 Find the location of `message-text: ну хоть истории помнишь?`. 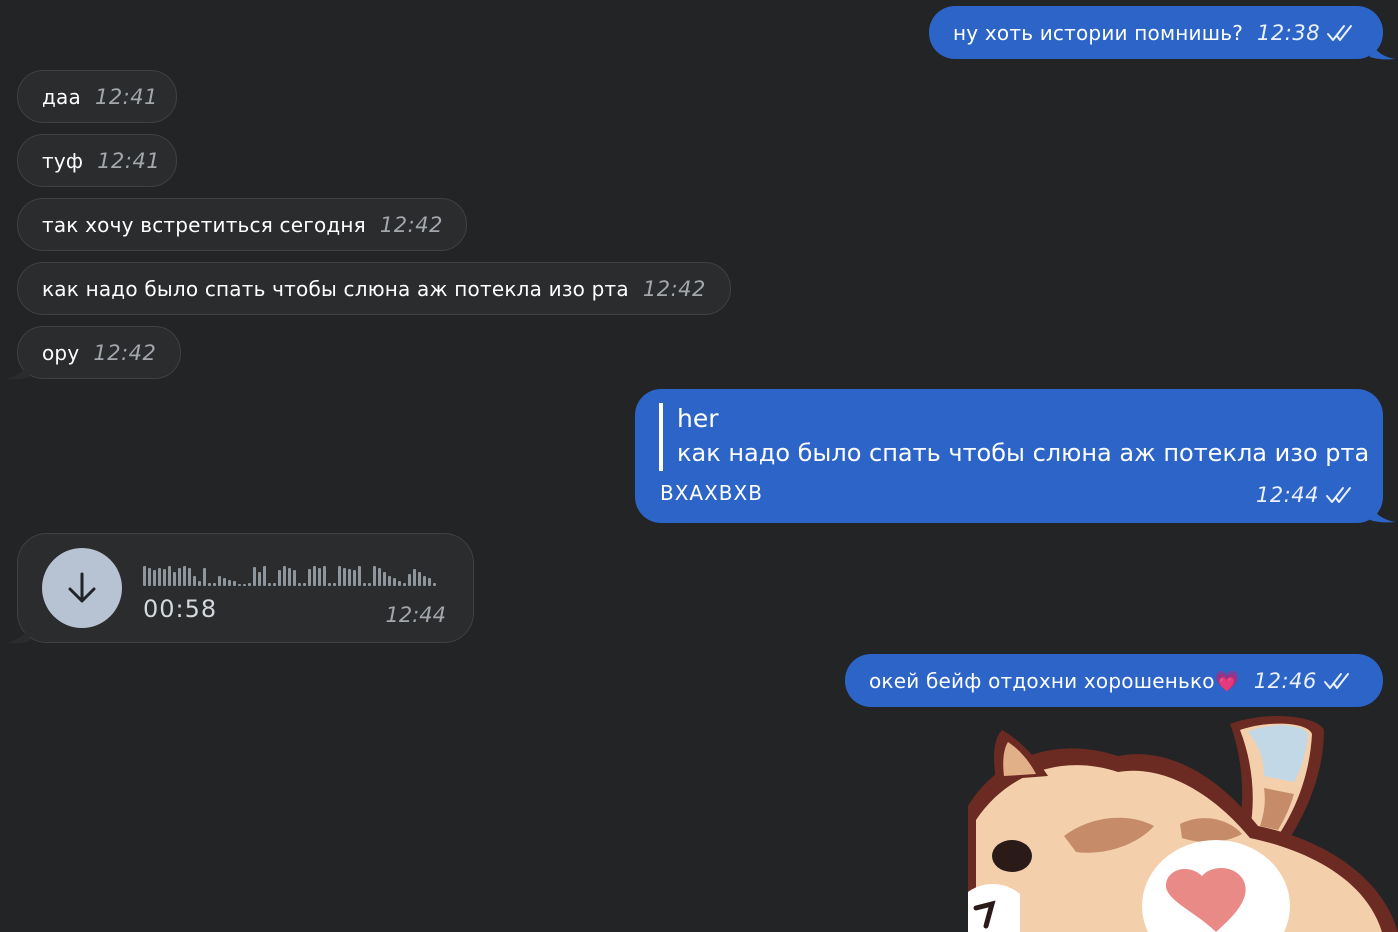

message-text: ну хоть истории помнишь? is located at coordinates (1098, 32).